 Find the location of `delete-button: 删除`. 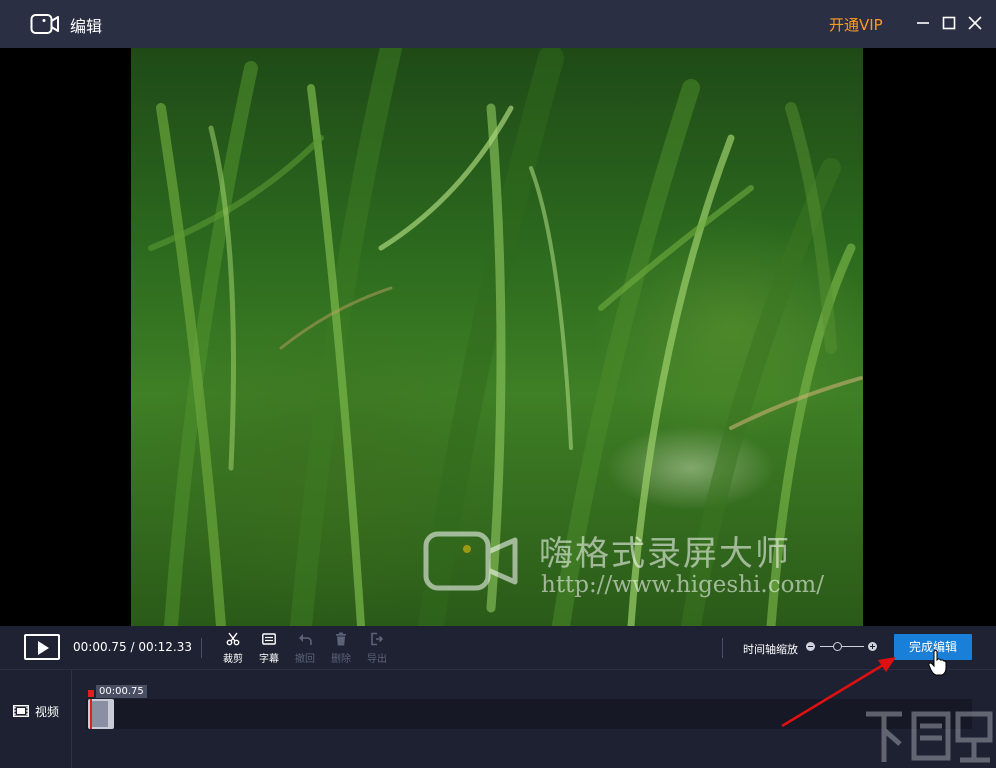

delete-button: 删除 is located at coordinates (341, 649).